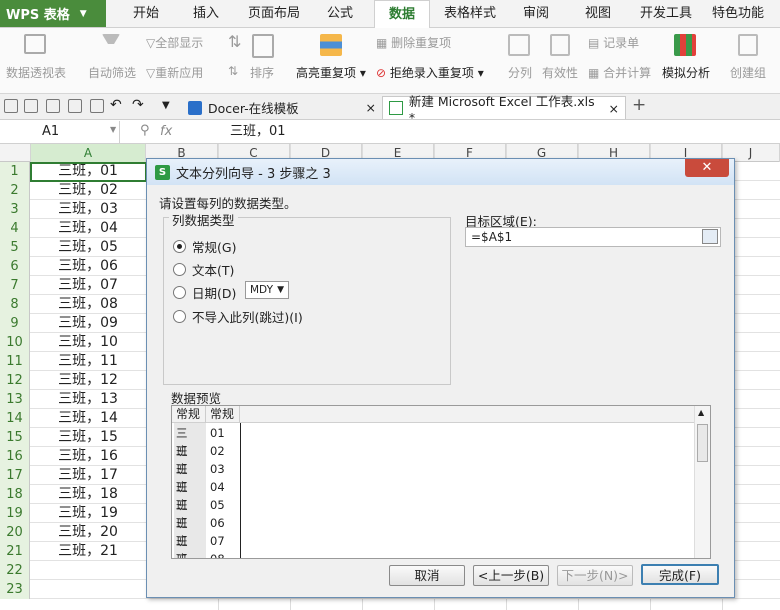  What do you see at coordinates (145, 130) in the screenshot?
I see `search-icon: ⚲` at bounding box center [145, 130].